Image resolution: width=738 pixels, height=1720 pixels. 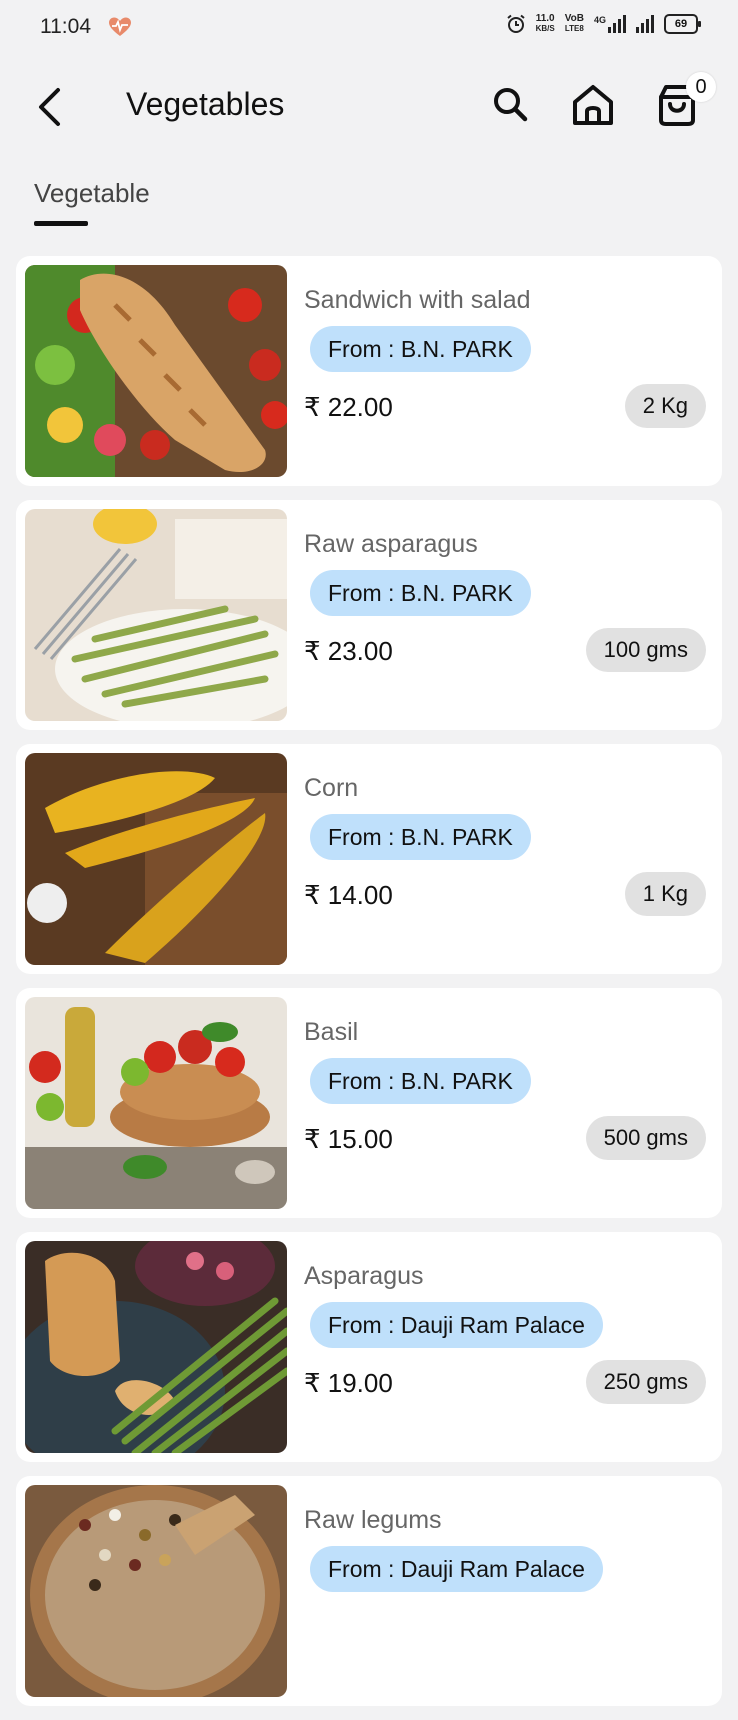 I want to click on quantity-chip: 1 Kg, so click(x=665, y=894).